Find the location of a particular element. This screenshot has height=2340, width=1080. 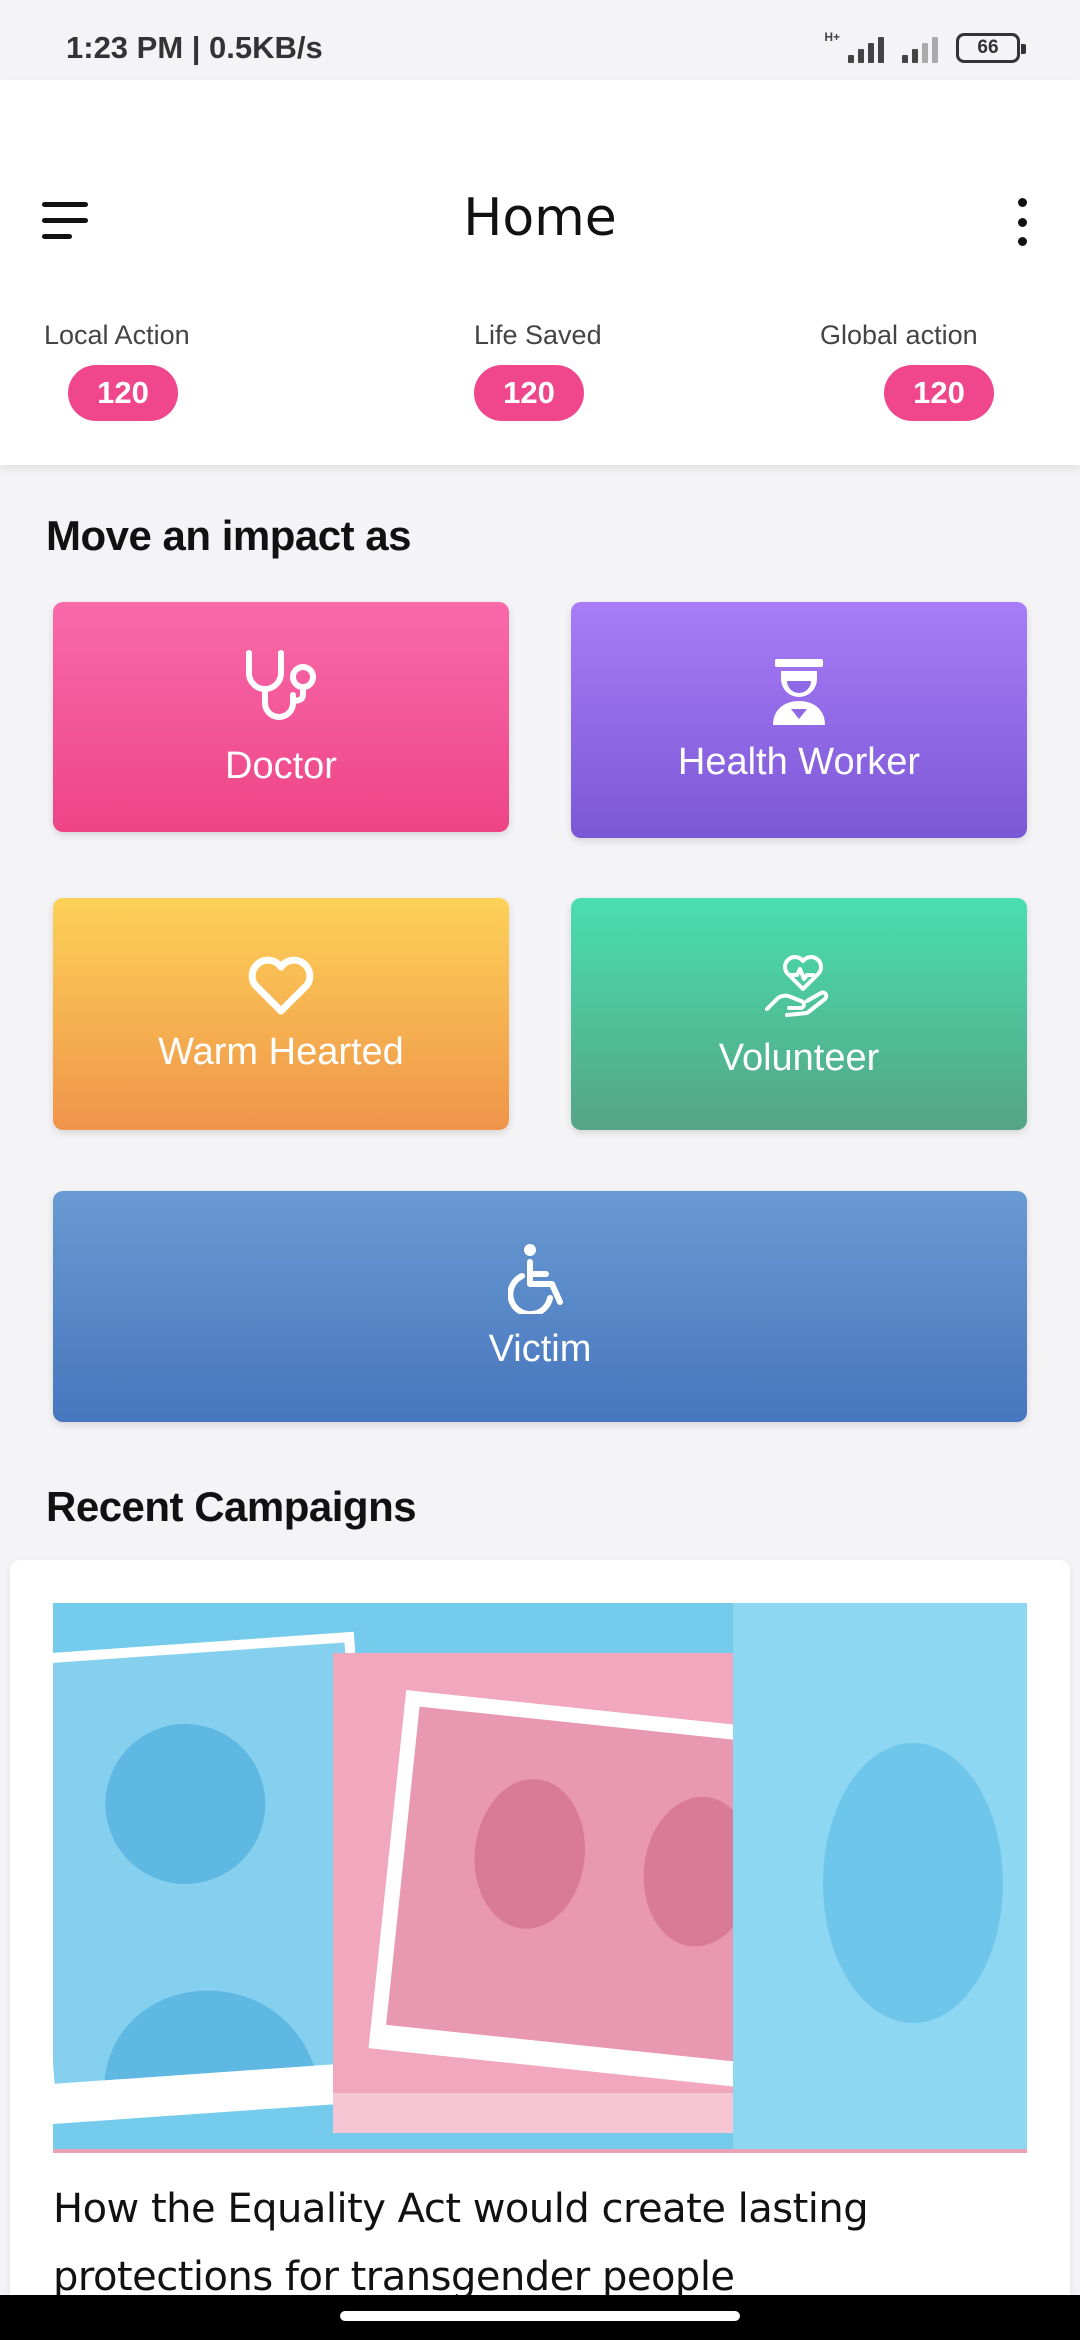

signal-secondary-icon is located at coordinates (920, 48).